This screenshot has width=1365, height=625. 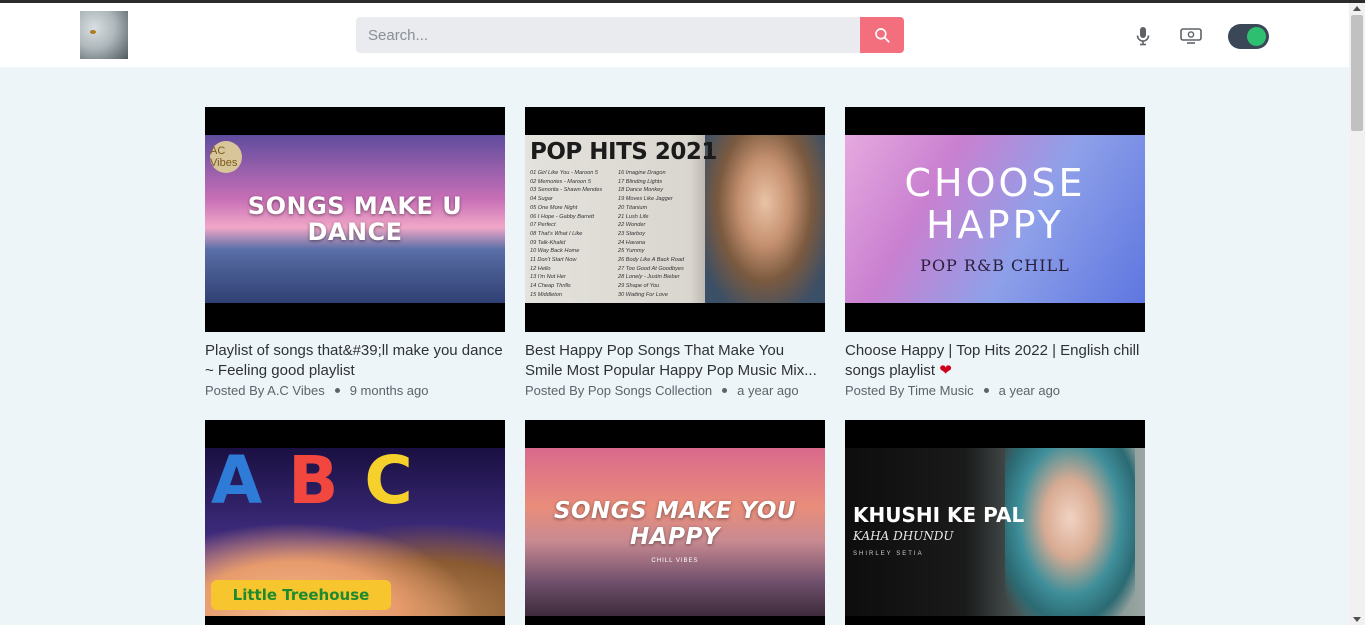 I want to click on video-meta: Posted By A.C Vibes 9 months ago, so click(x=355, y=390).